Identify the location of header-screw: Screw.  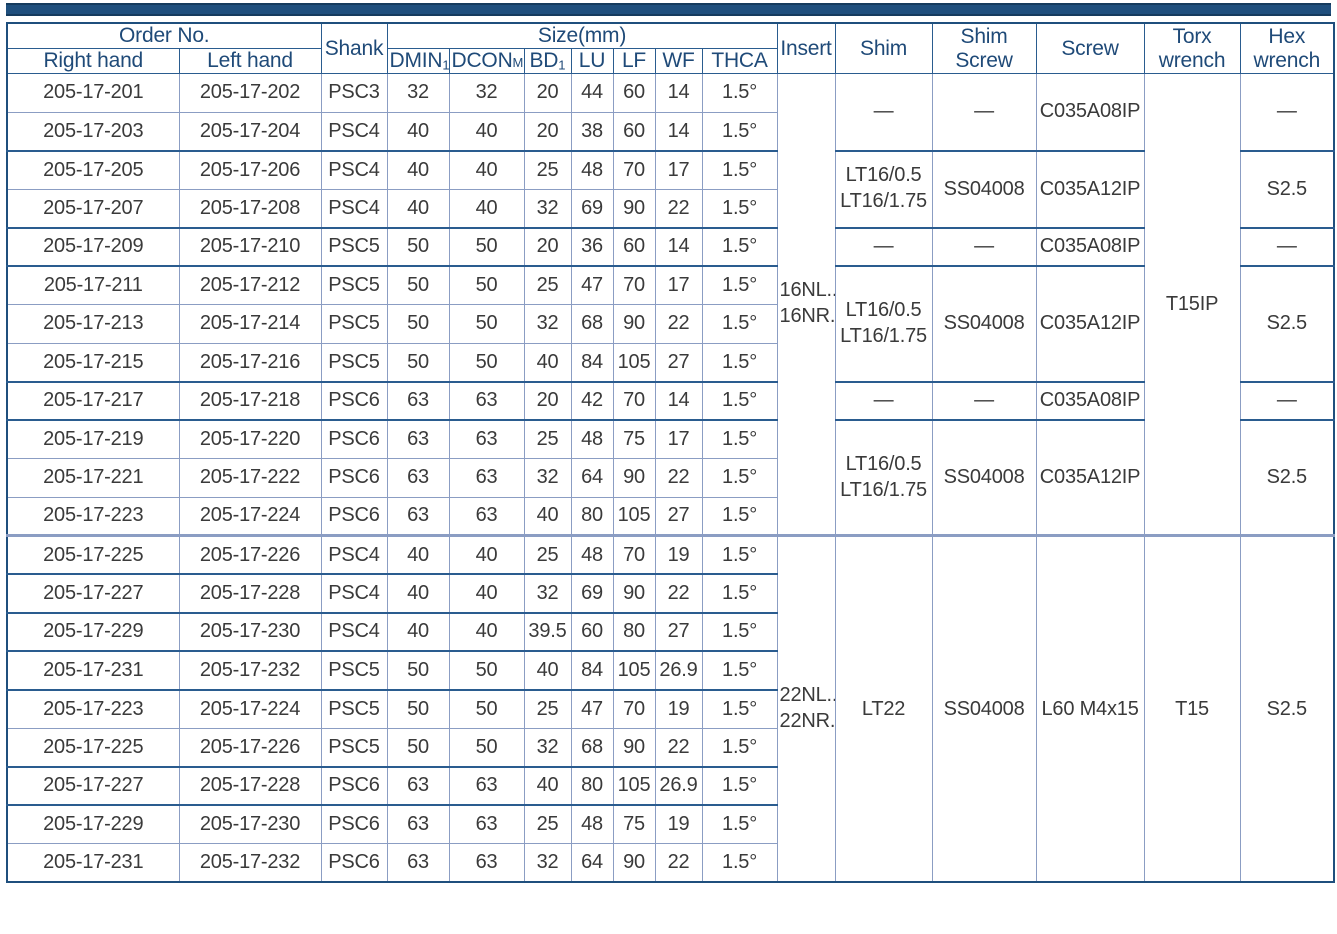
(1090, 48).